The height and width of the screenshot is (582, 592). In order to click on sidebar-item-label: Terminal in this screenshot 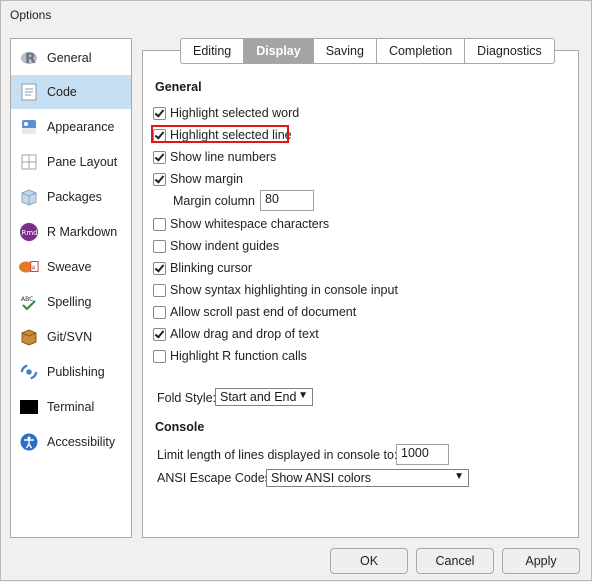, I will do `click(71, 407)`.